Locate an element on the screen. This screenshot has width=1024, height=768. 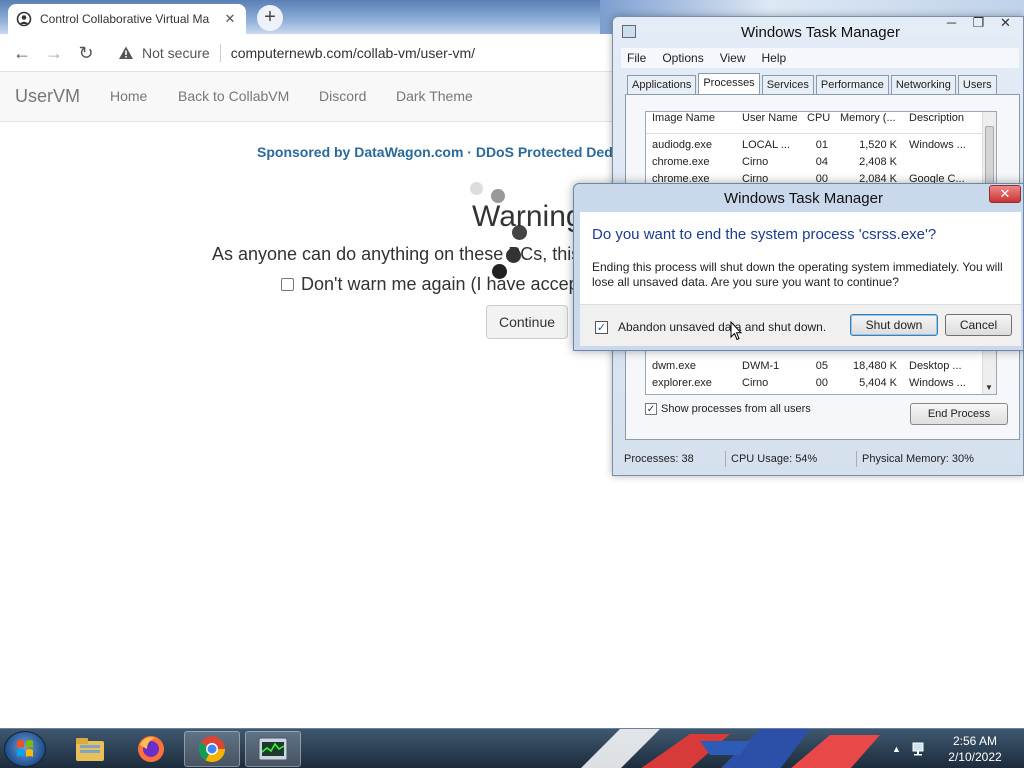
warning-heading: Warning is located at coordinates (527, 216).